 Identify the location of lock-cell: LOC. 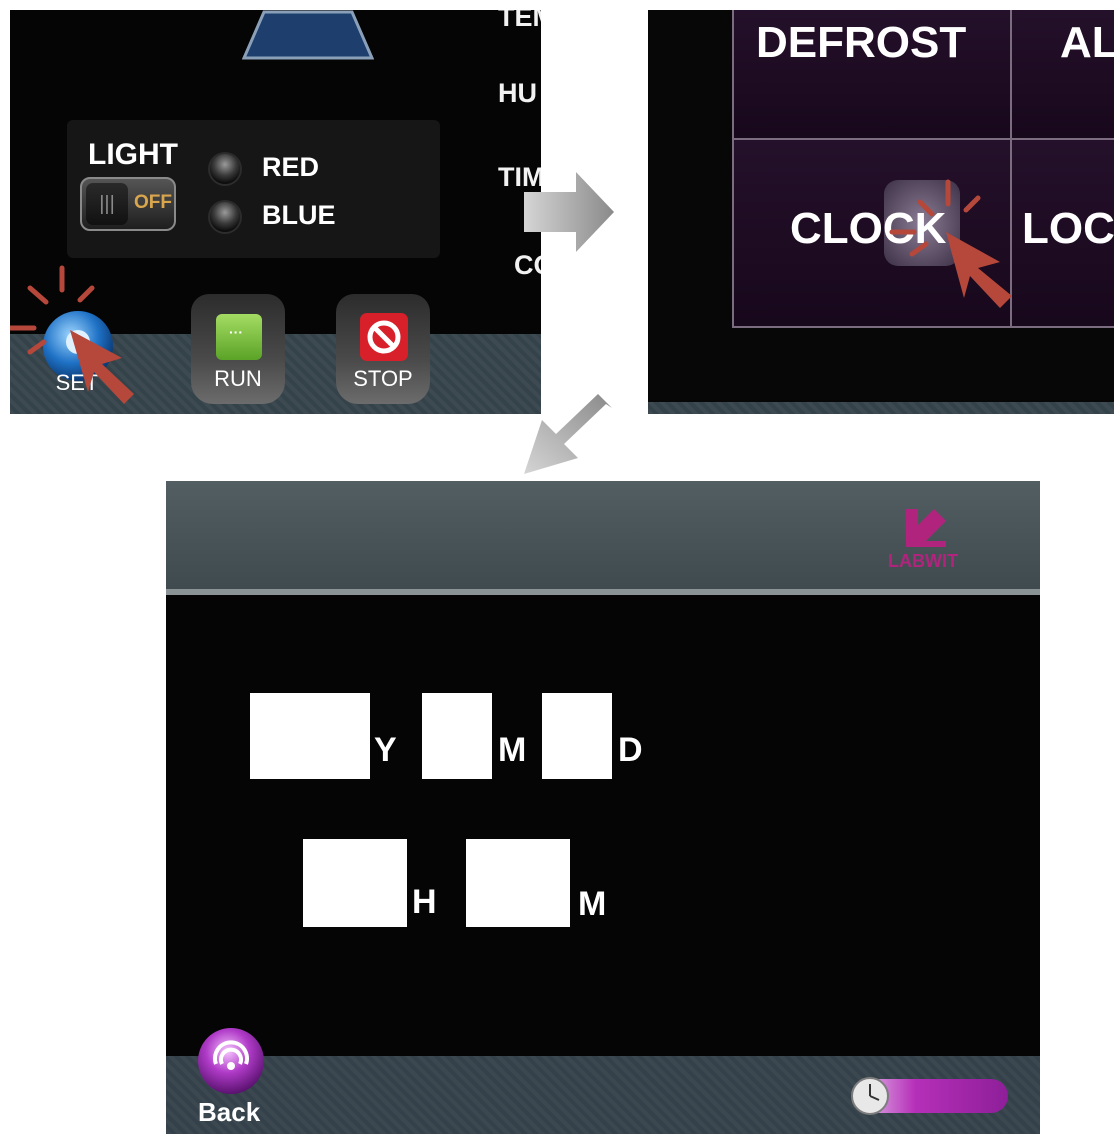
(1062, 233).